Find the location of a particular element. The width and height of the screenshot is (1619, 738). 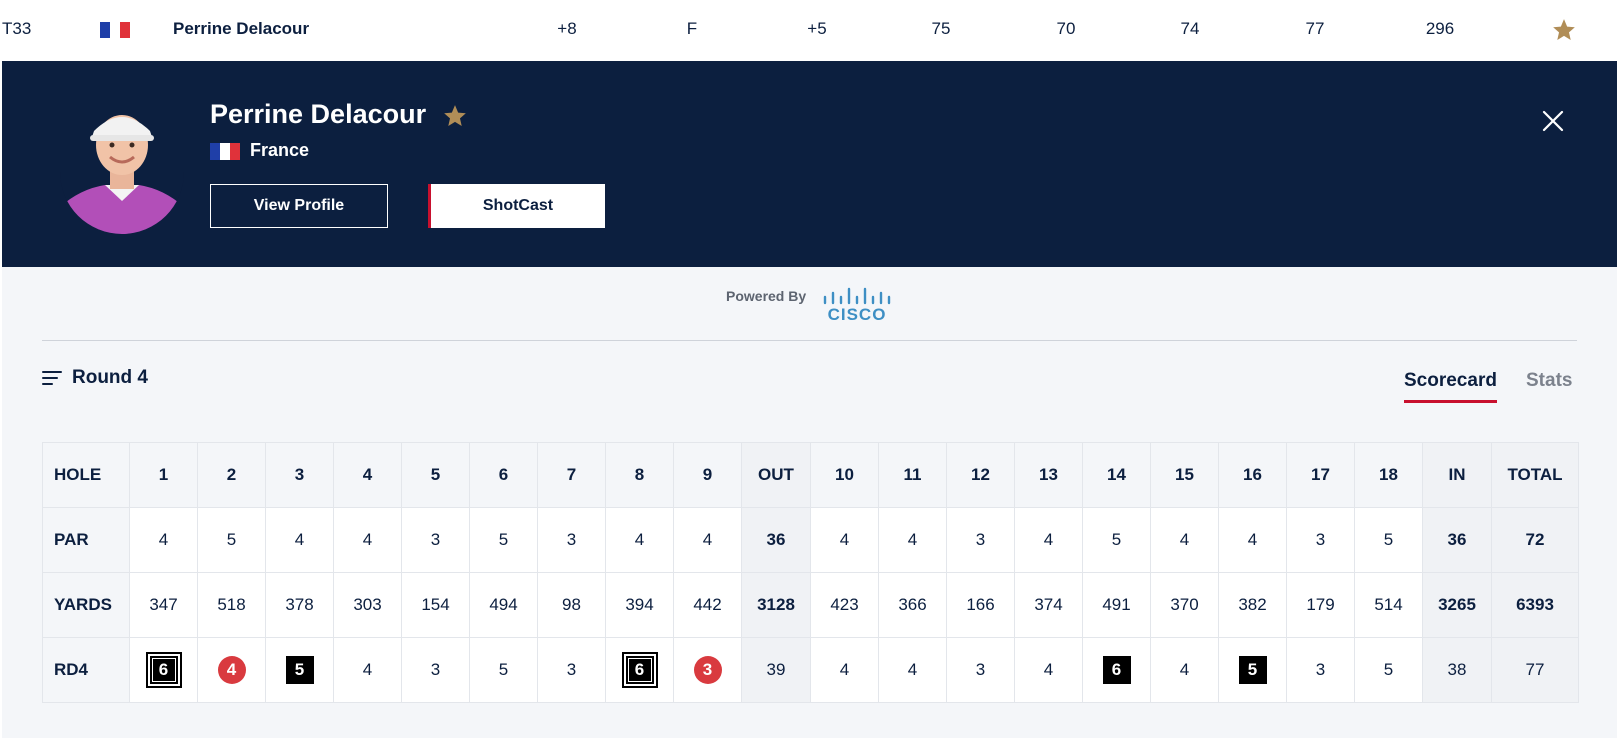

row-label: YARDS is located at coordinates (86, 605).